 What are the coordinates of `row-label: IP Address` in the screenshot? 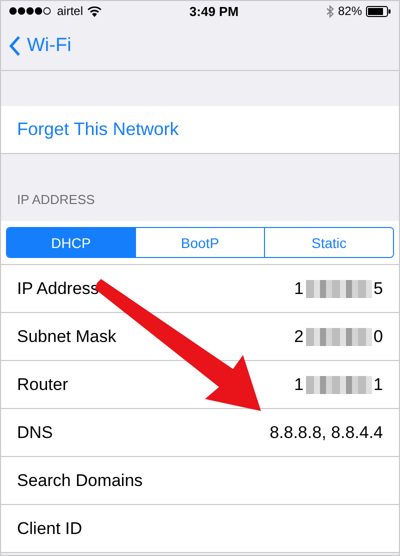 It's located at (58, 288).